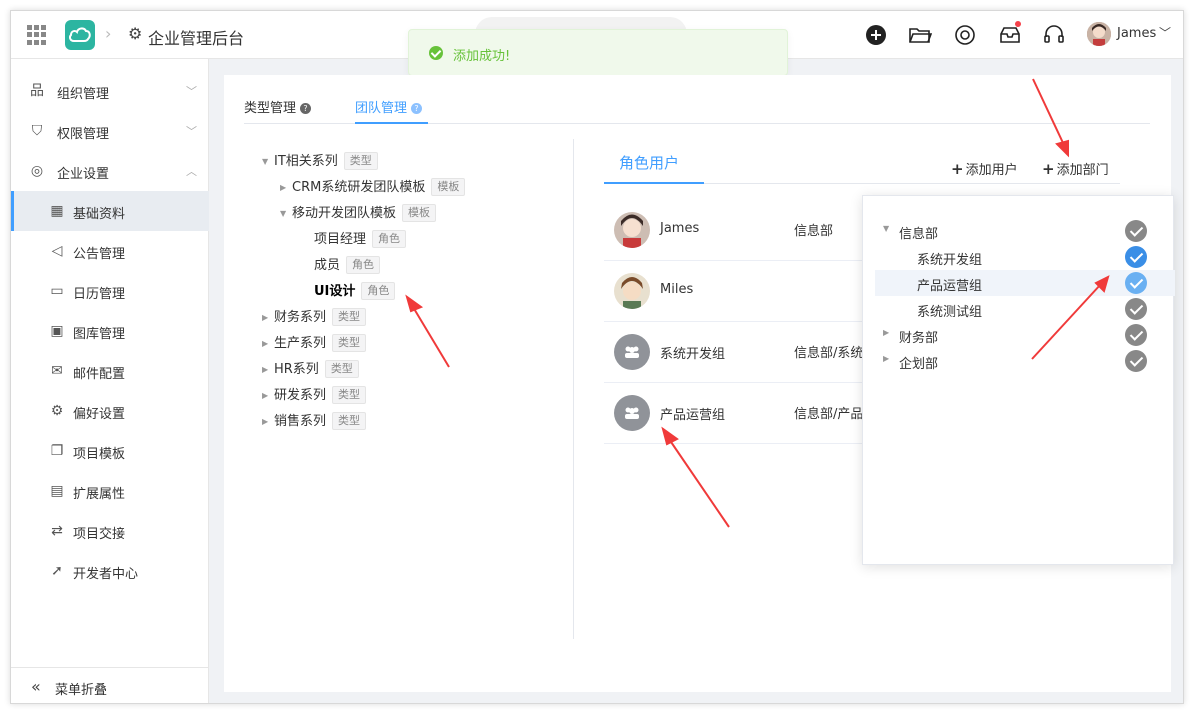 The height and width of the screenshot is (713, 1194). I want to click on sidebar-item-project-template: ❐ 项目模板, so click(110, 451).